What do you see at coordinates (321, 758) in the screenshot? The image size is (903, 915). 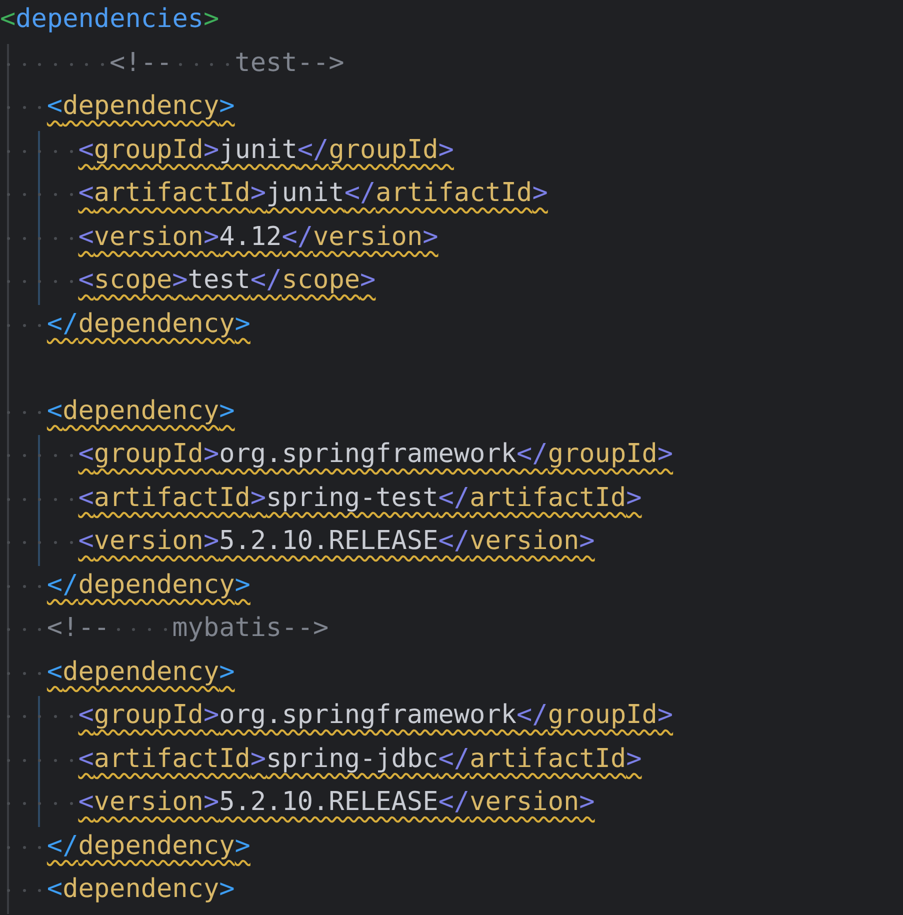 I see `code-line: <artifactId>spring-jdbc</artifactId>` at bounding box center [321, 758].